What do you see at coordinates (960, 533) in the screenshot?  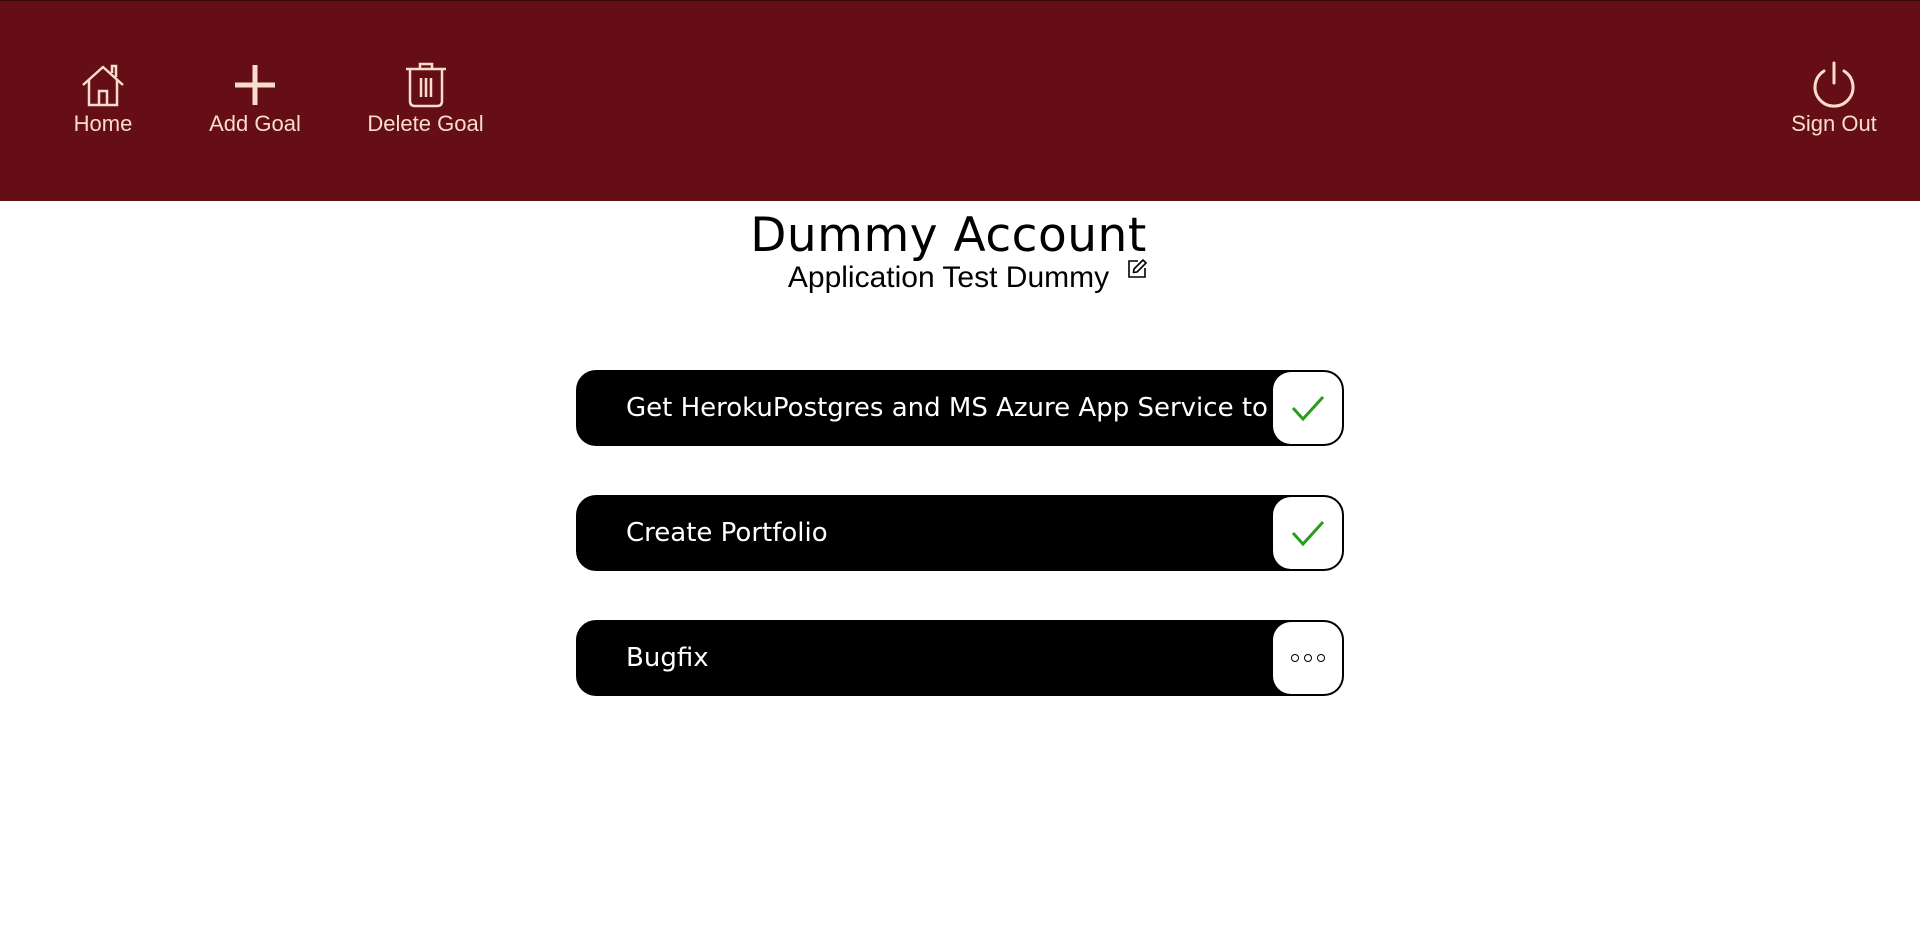 I see `goal-item: Create Portfolio` at bounding box center [960, 533].